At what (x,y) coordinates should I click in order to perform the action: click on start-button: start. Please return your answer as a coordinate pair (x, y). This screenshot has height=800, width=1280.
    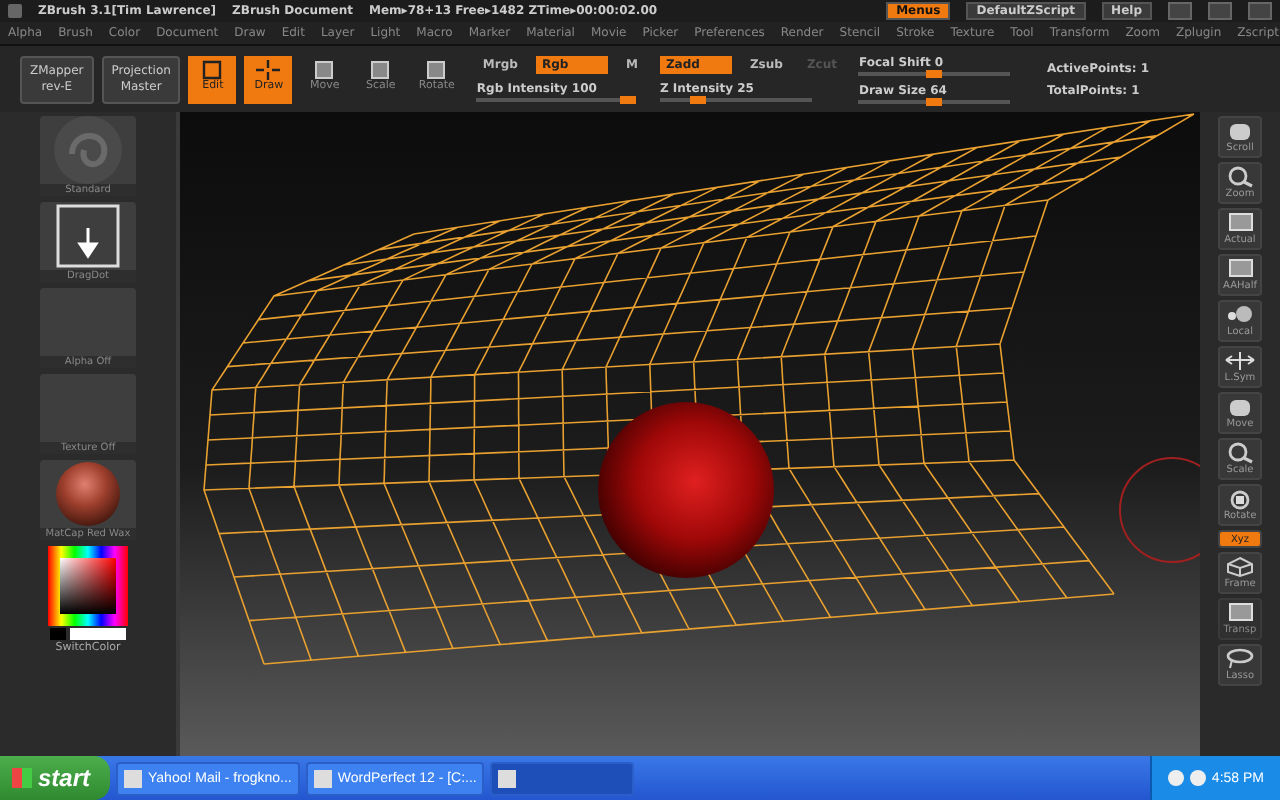
    Looking at the image, I should click on (55, 778).